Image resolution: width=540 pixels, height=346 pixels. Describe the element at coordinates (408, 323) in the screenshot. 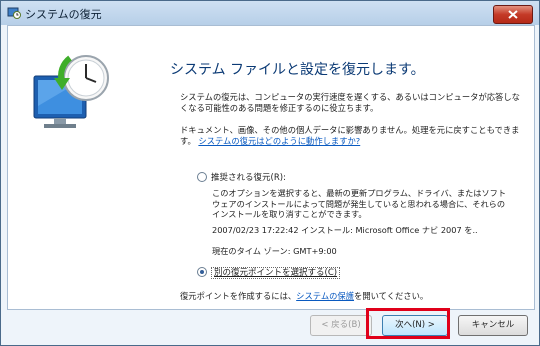

I see `next-button-highlight` at that location.